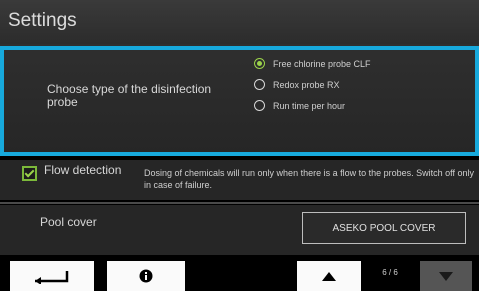 This screenshot has width=479, height=291. I want to click on info-button, so click(146, 276).